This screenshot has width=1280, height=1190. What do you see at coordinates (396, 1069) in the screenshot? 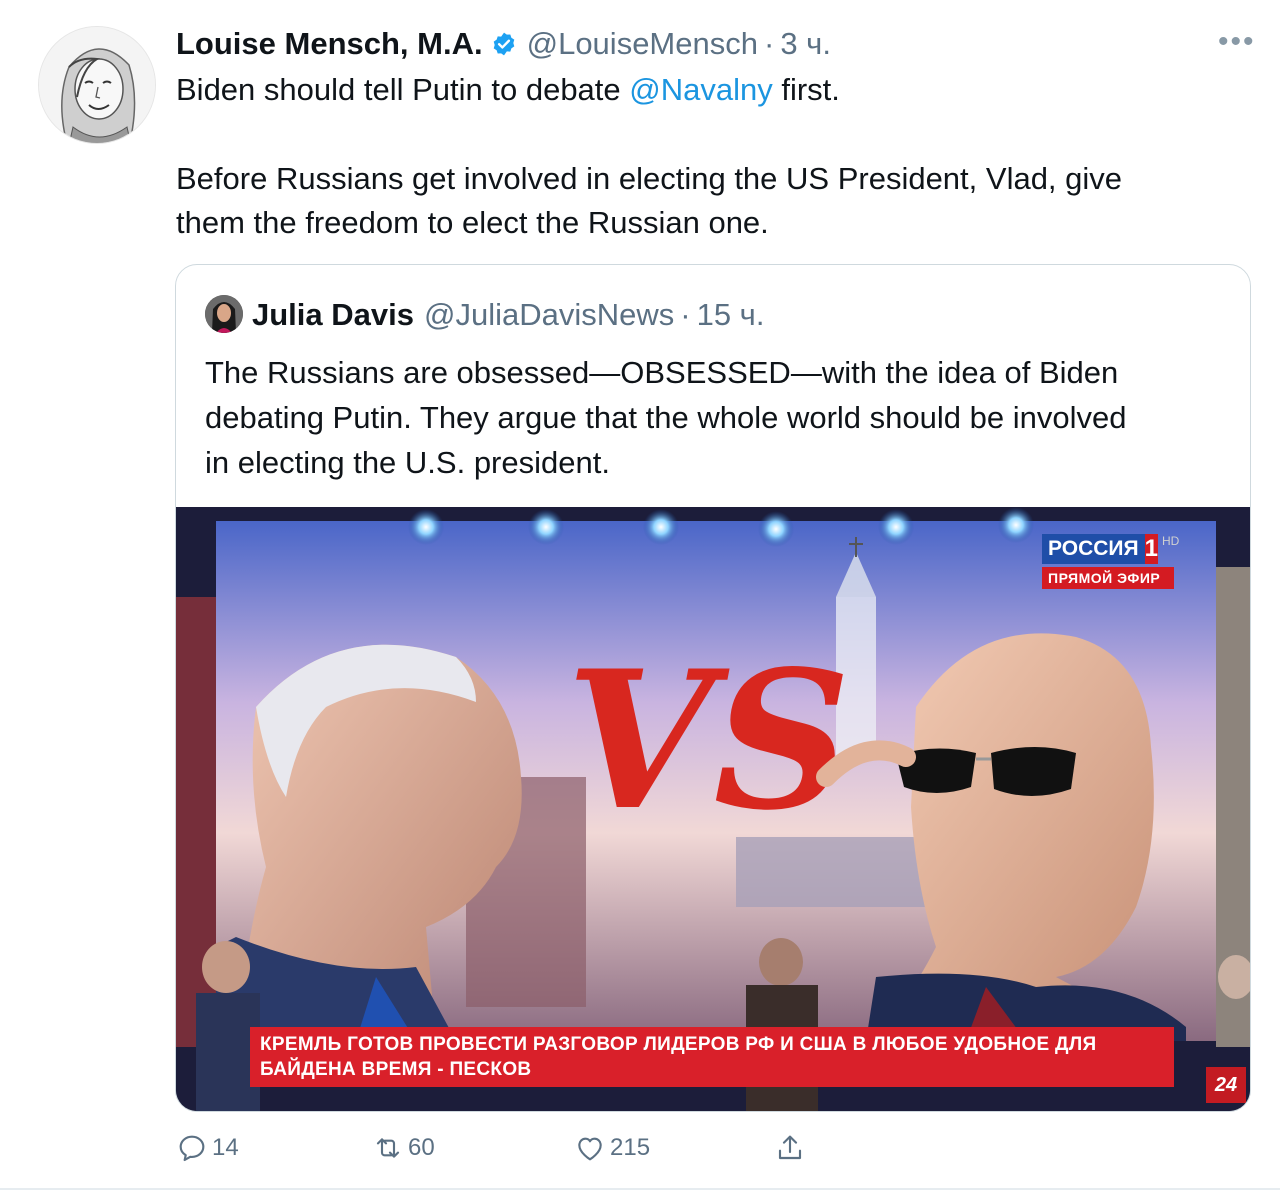
I see `ticker-line-2: БАЙДЕНА ВРЕМЯ - ПЕСКОВ` at bounding box center [396, 1069].